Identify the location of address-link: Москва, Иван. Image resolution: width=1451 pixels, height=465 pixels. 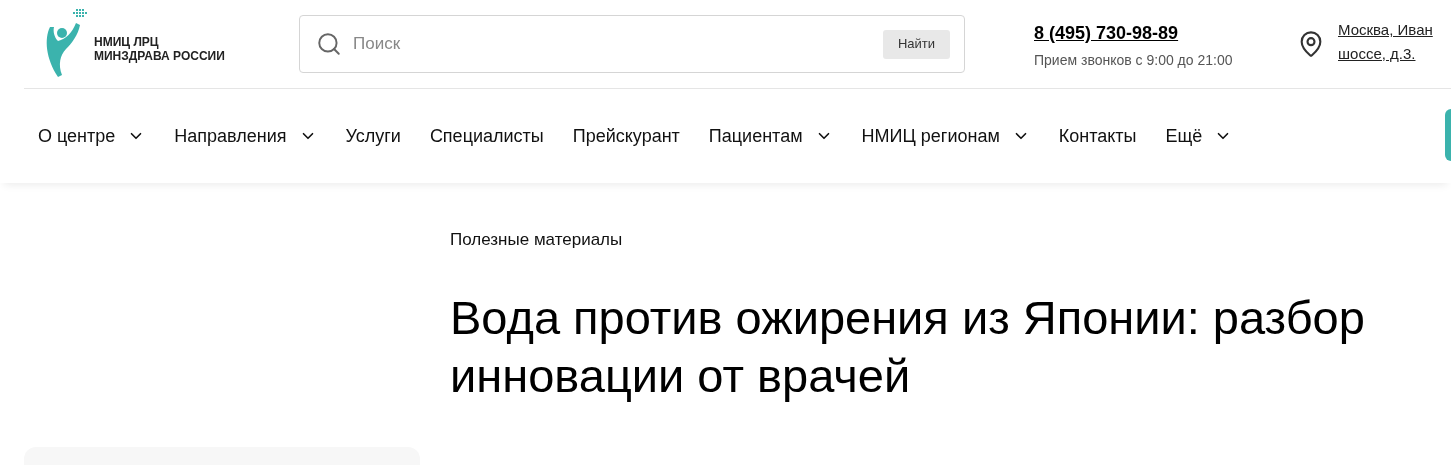
(1385, 30).